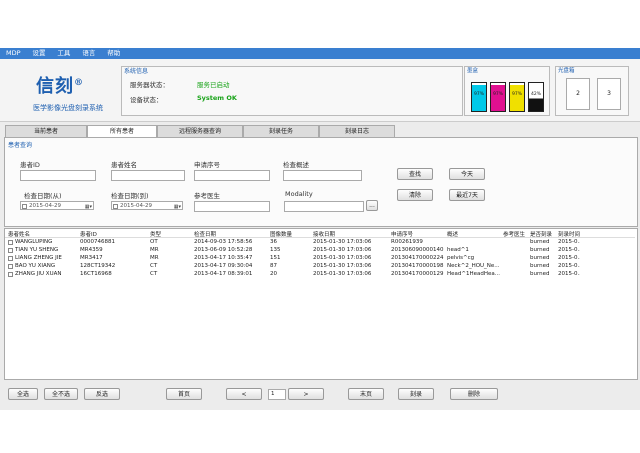 Image resolution: width=640 pixels, height=453 pixels. I want to click on table-cell: head^1, so click(458, 250).